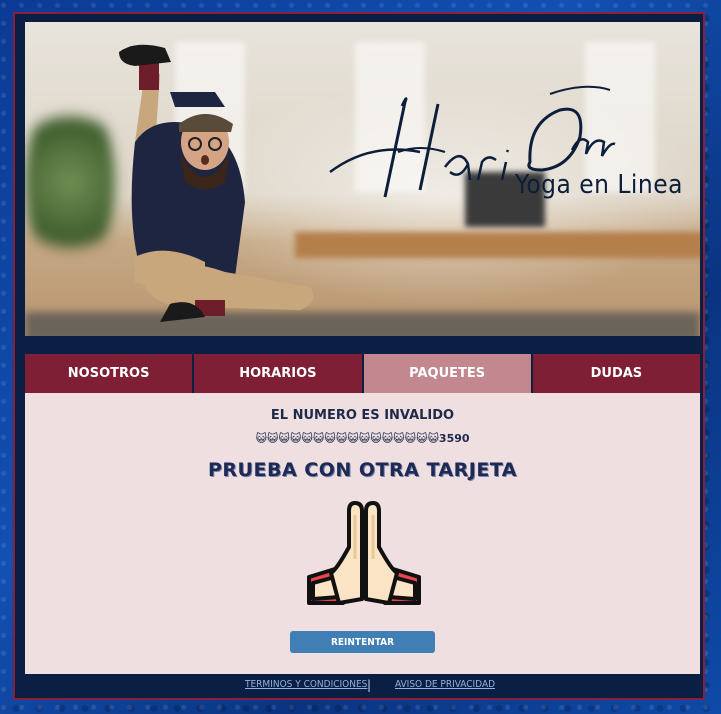 The height and width of the screenshot is (714, 721). What do you see at coordinates (445, 684) in the screenshot?
I see `privacy-link: AVISO DE PRIVACIDAD` at bounding box center [445, 684].